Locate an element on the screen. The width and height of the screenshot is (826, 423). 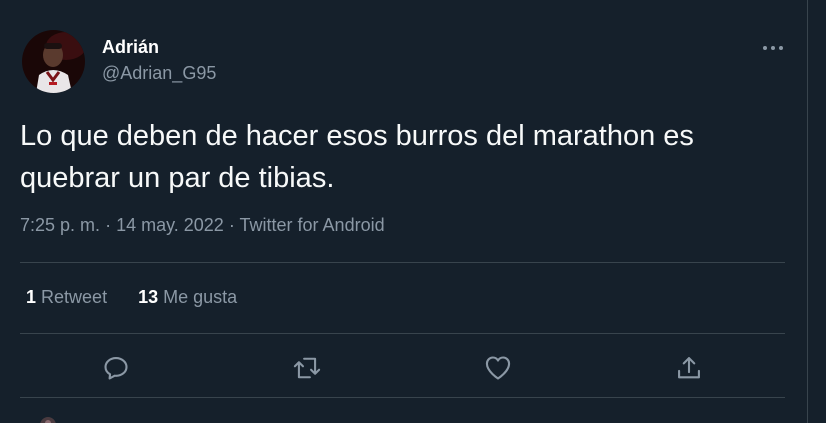
like-button is located at coordinates (498, 368).